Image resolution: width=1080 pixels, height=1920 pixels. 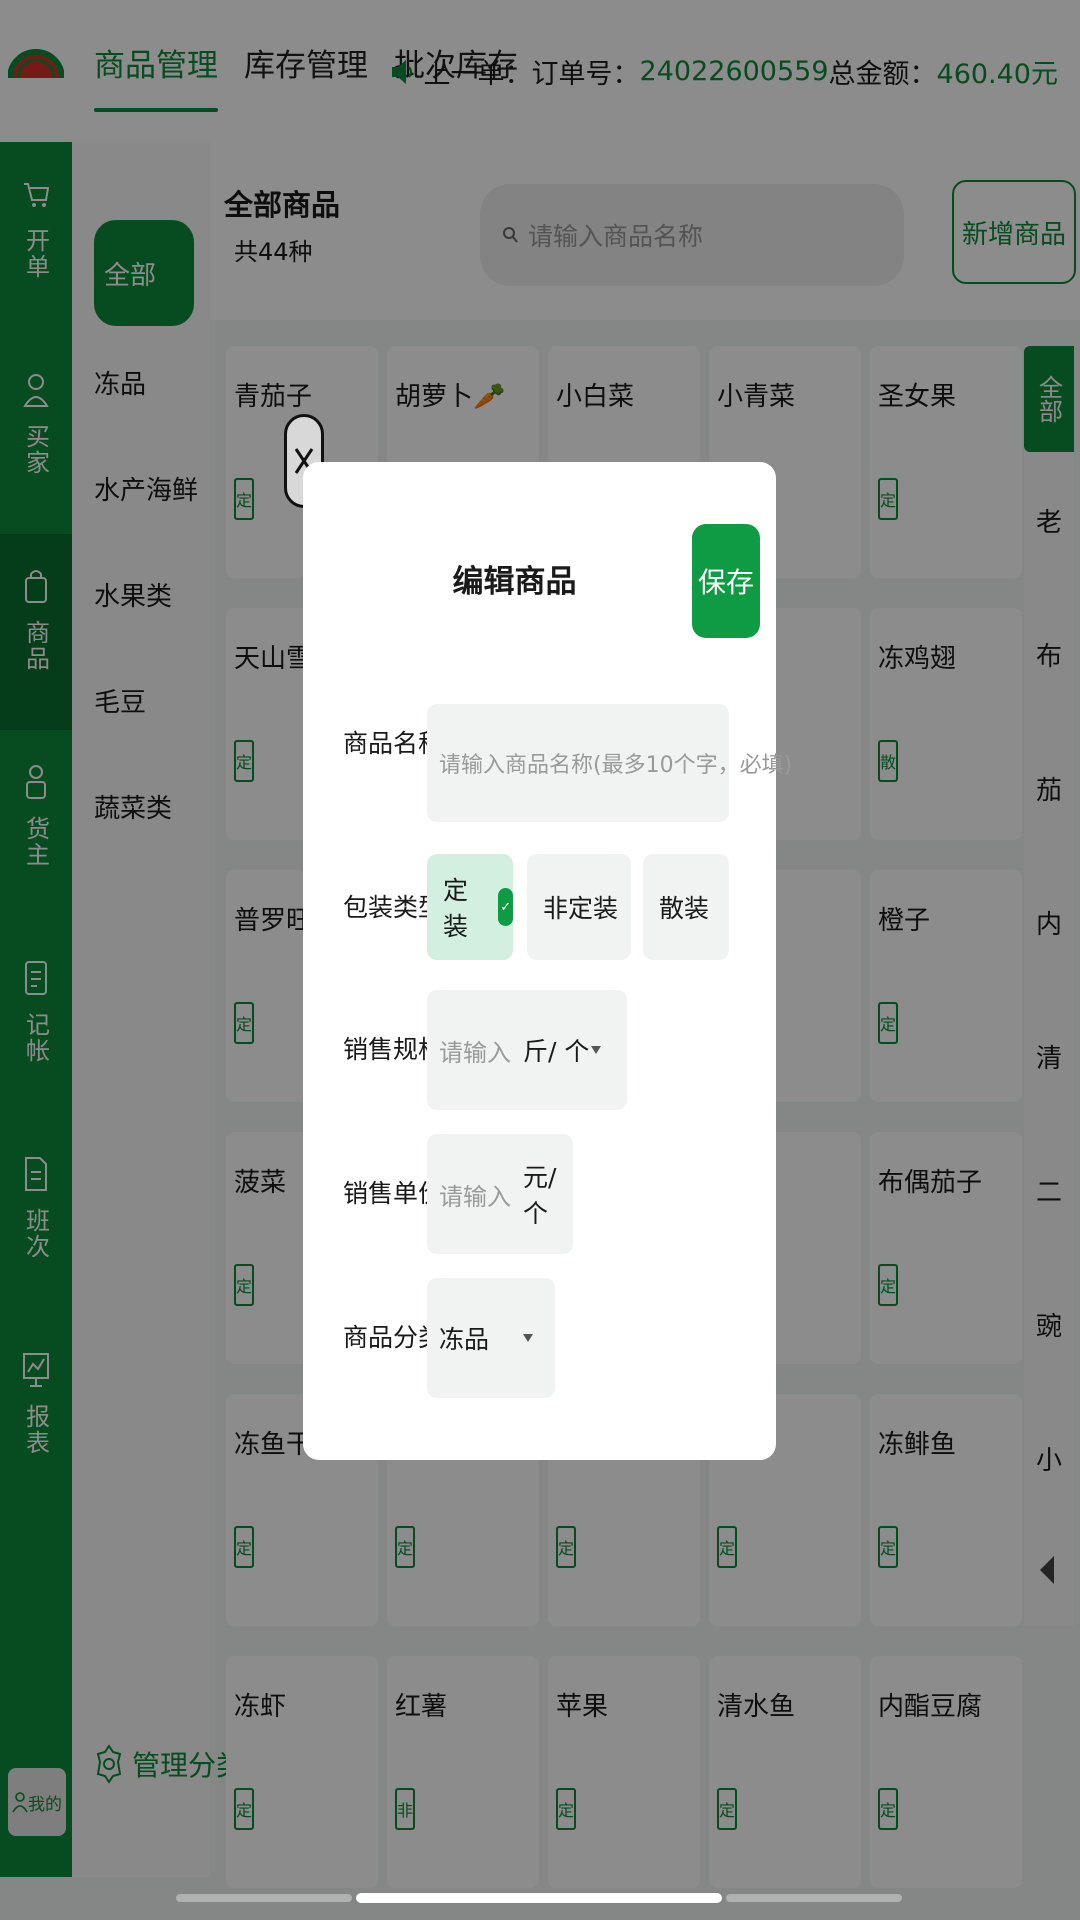 I want to click on pack-option-bulk: 散装, so click(x=686, y=907).